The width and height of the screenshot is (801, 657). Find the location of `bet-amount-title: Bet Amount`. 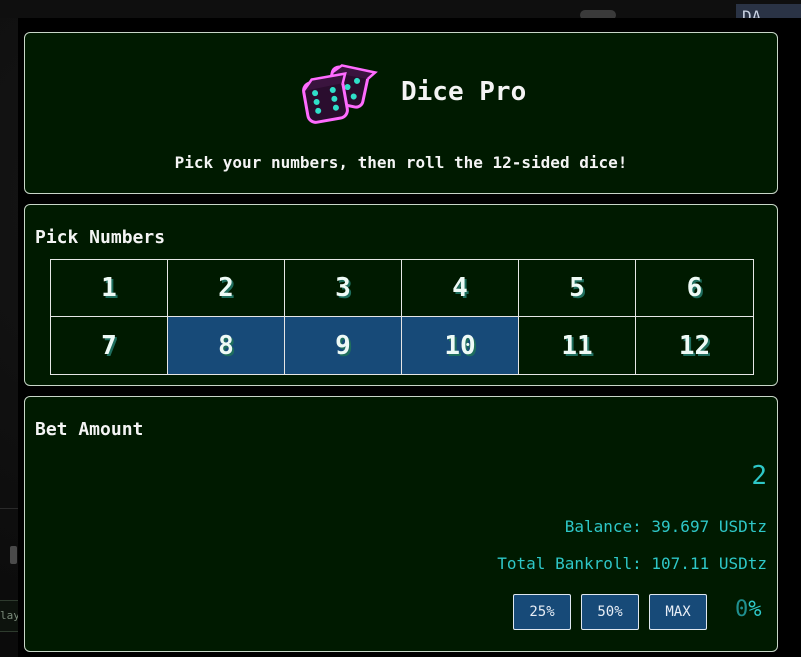

bet-amount-title: Bet Amount is located at coordinates (89, 429).